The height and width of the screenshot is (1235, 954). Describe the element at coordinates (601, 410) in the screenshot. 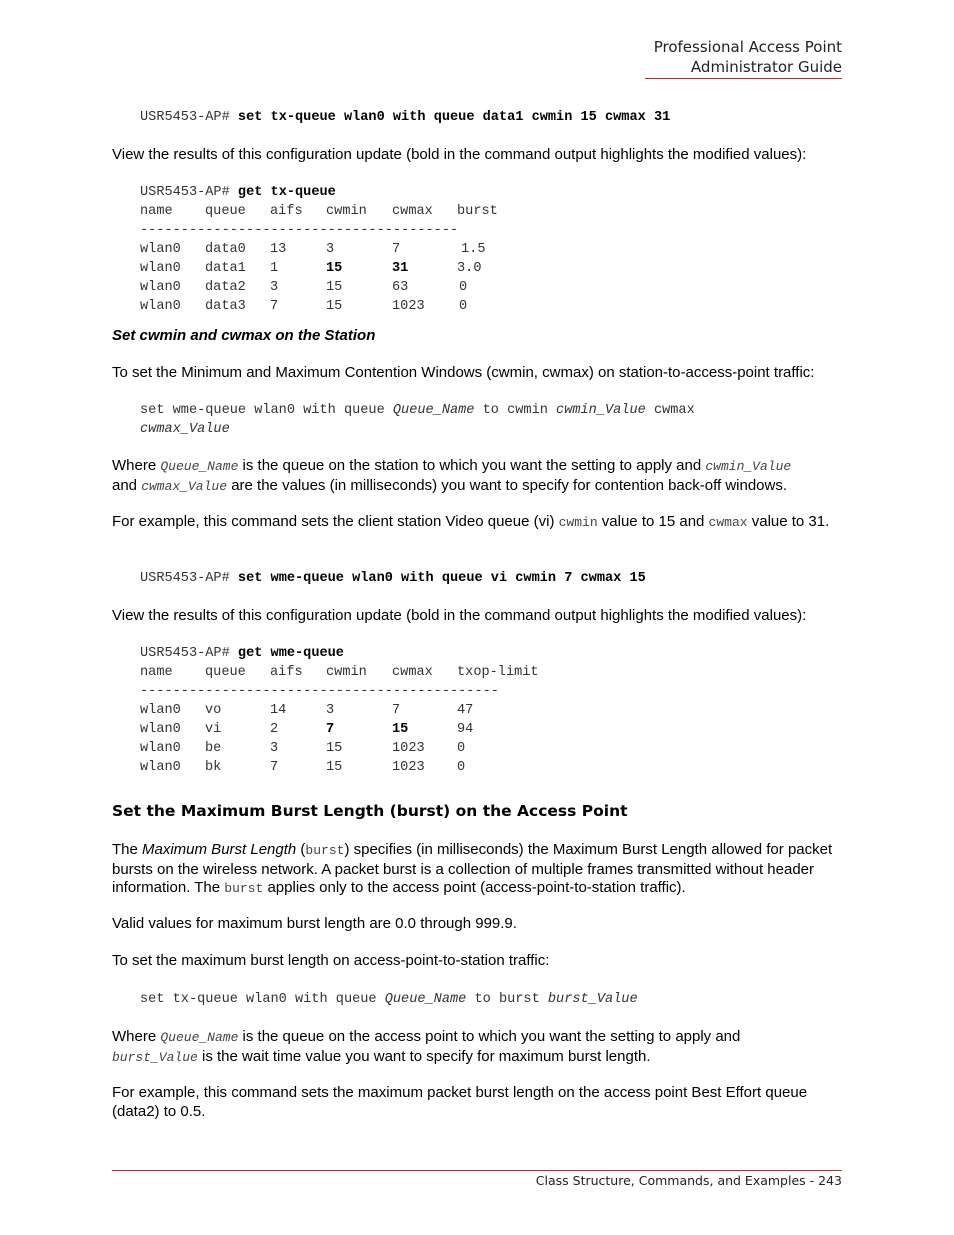

I see `syntax-variable: cwmin_Value` at that location.